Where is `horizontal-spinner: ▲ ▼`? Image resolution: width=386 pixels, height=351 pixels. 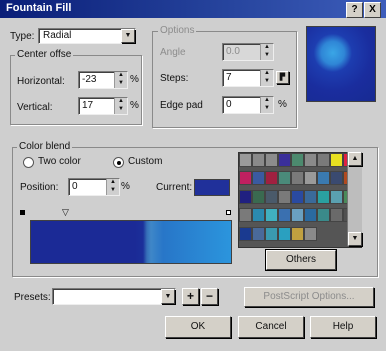 horizontal-spinner: ▲ ▼ is located at coordinates (120, 80).